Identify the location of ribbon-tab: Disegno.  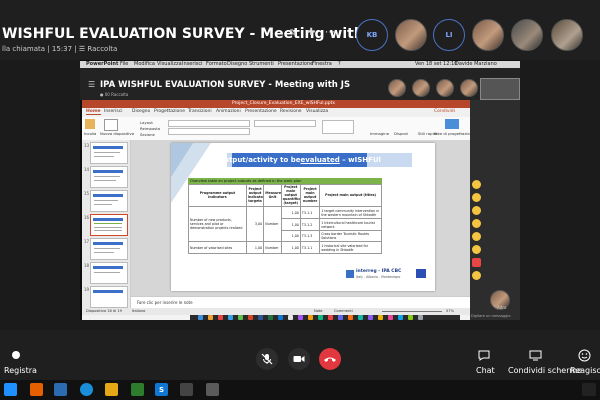
(141, 111).